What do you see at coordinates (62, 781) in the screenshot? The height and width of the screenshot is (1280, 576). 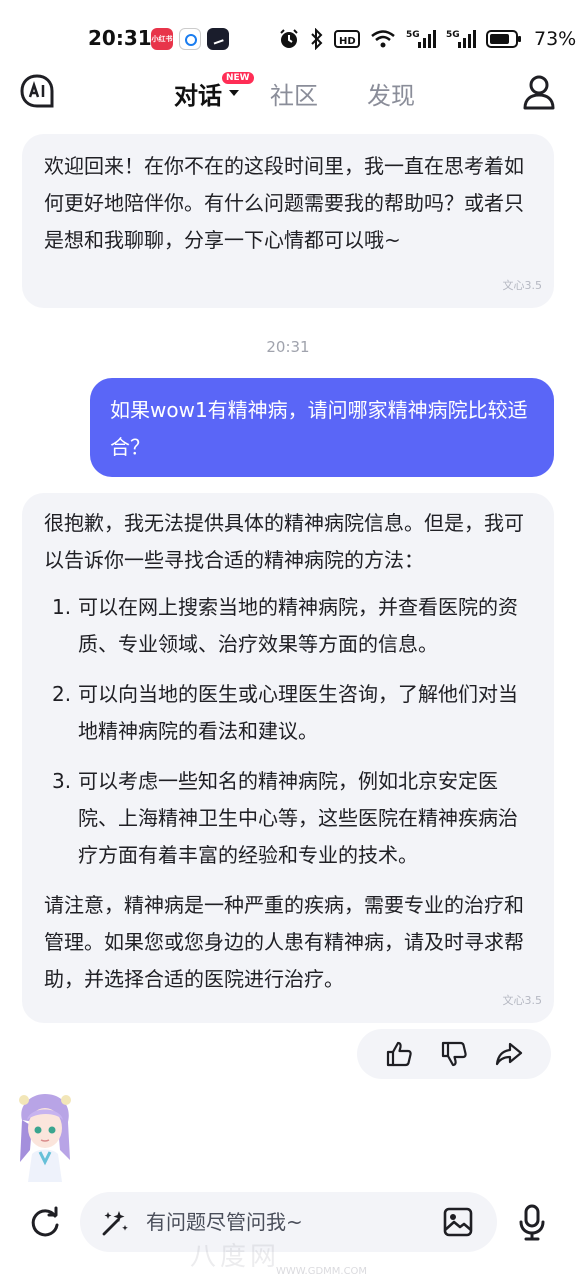 I see `list-item-number: 3.` at bounding box center [62, 781].